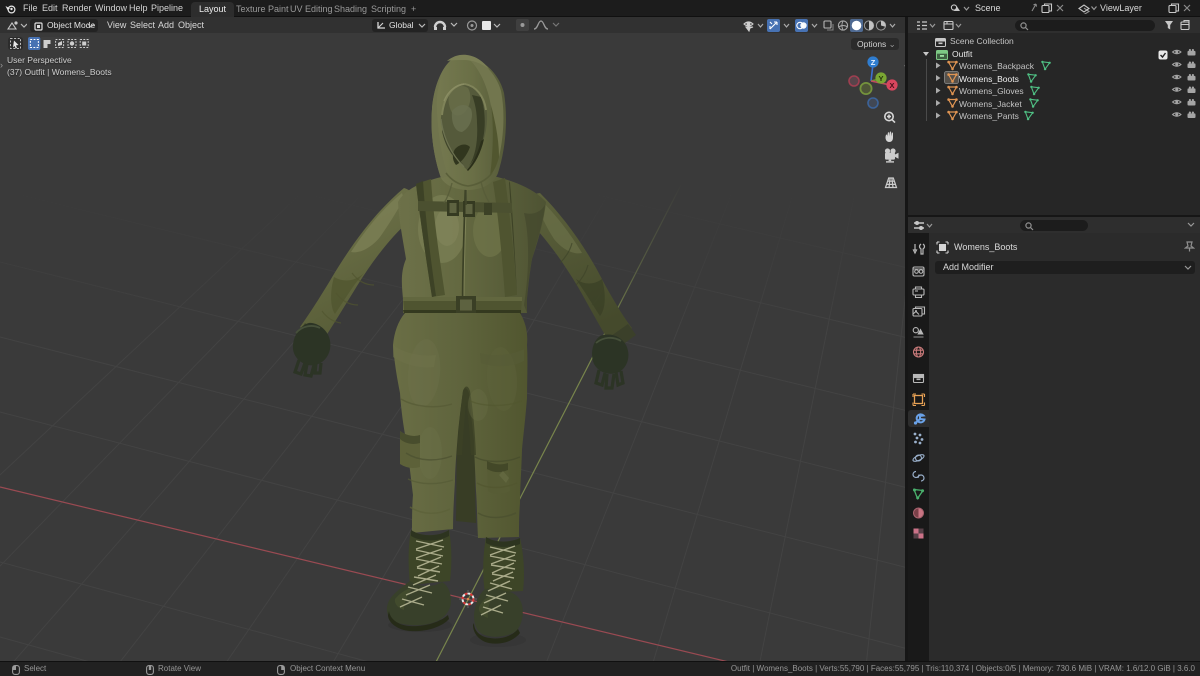  Describe the element at coordinates (873, 62) in the screenshot. I see `svg-text: Z` at that location.